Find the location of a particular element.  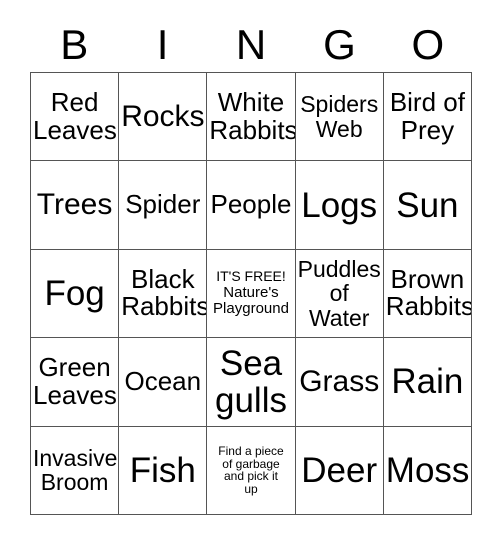

bingo-cell-label: Brown Rabbits is located at coordinates (428, 292).